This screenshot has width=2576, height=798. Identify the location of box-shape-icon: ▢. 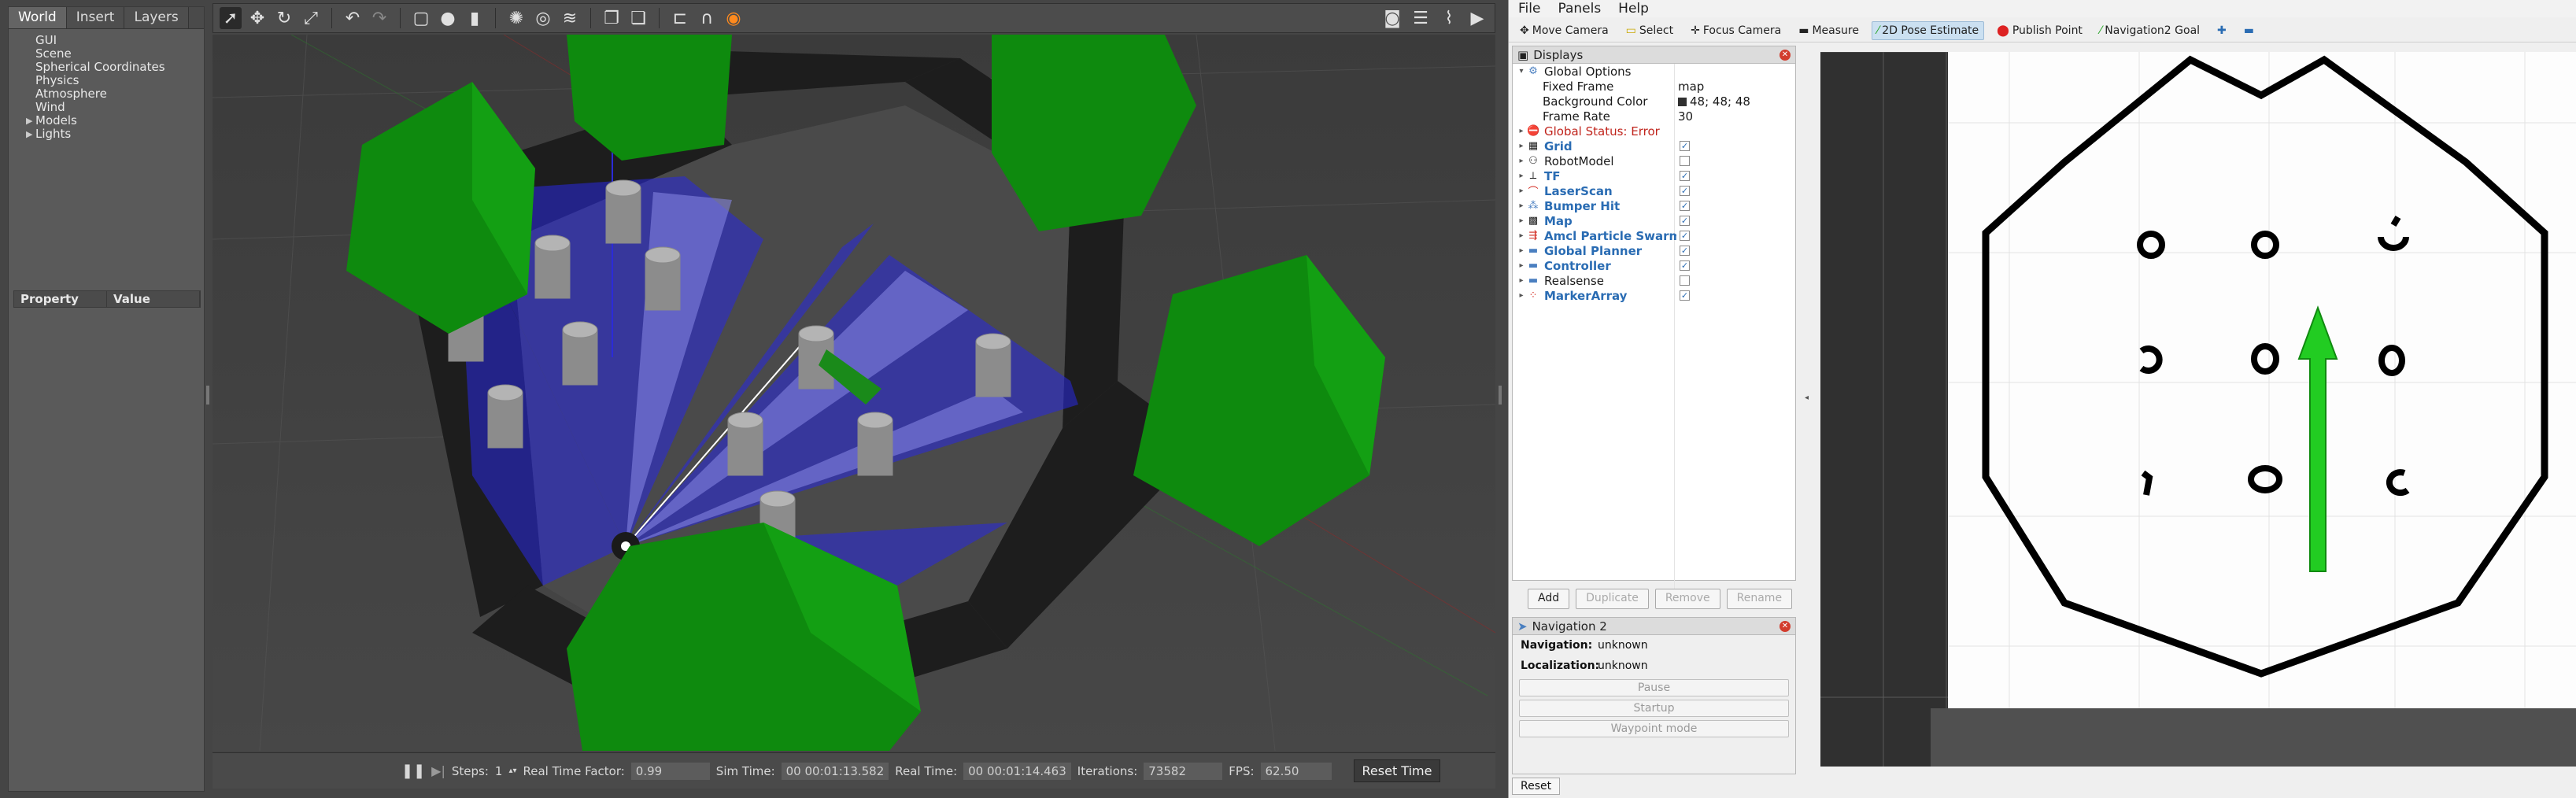
(421, 18).